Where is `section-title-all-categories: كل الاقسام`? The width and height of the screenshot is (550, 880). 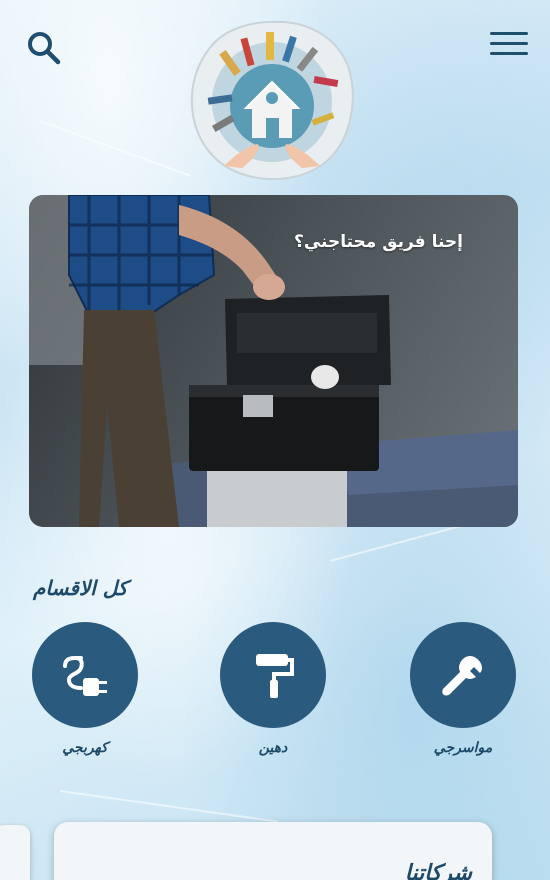 section-title-all-categories: كل الاقسام is located at coordinates (80, 588).